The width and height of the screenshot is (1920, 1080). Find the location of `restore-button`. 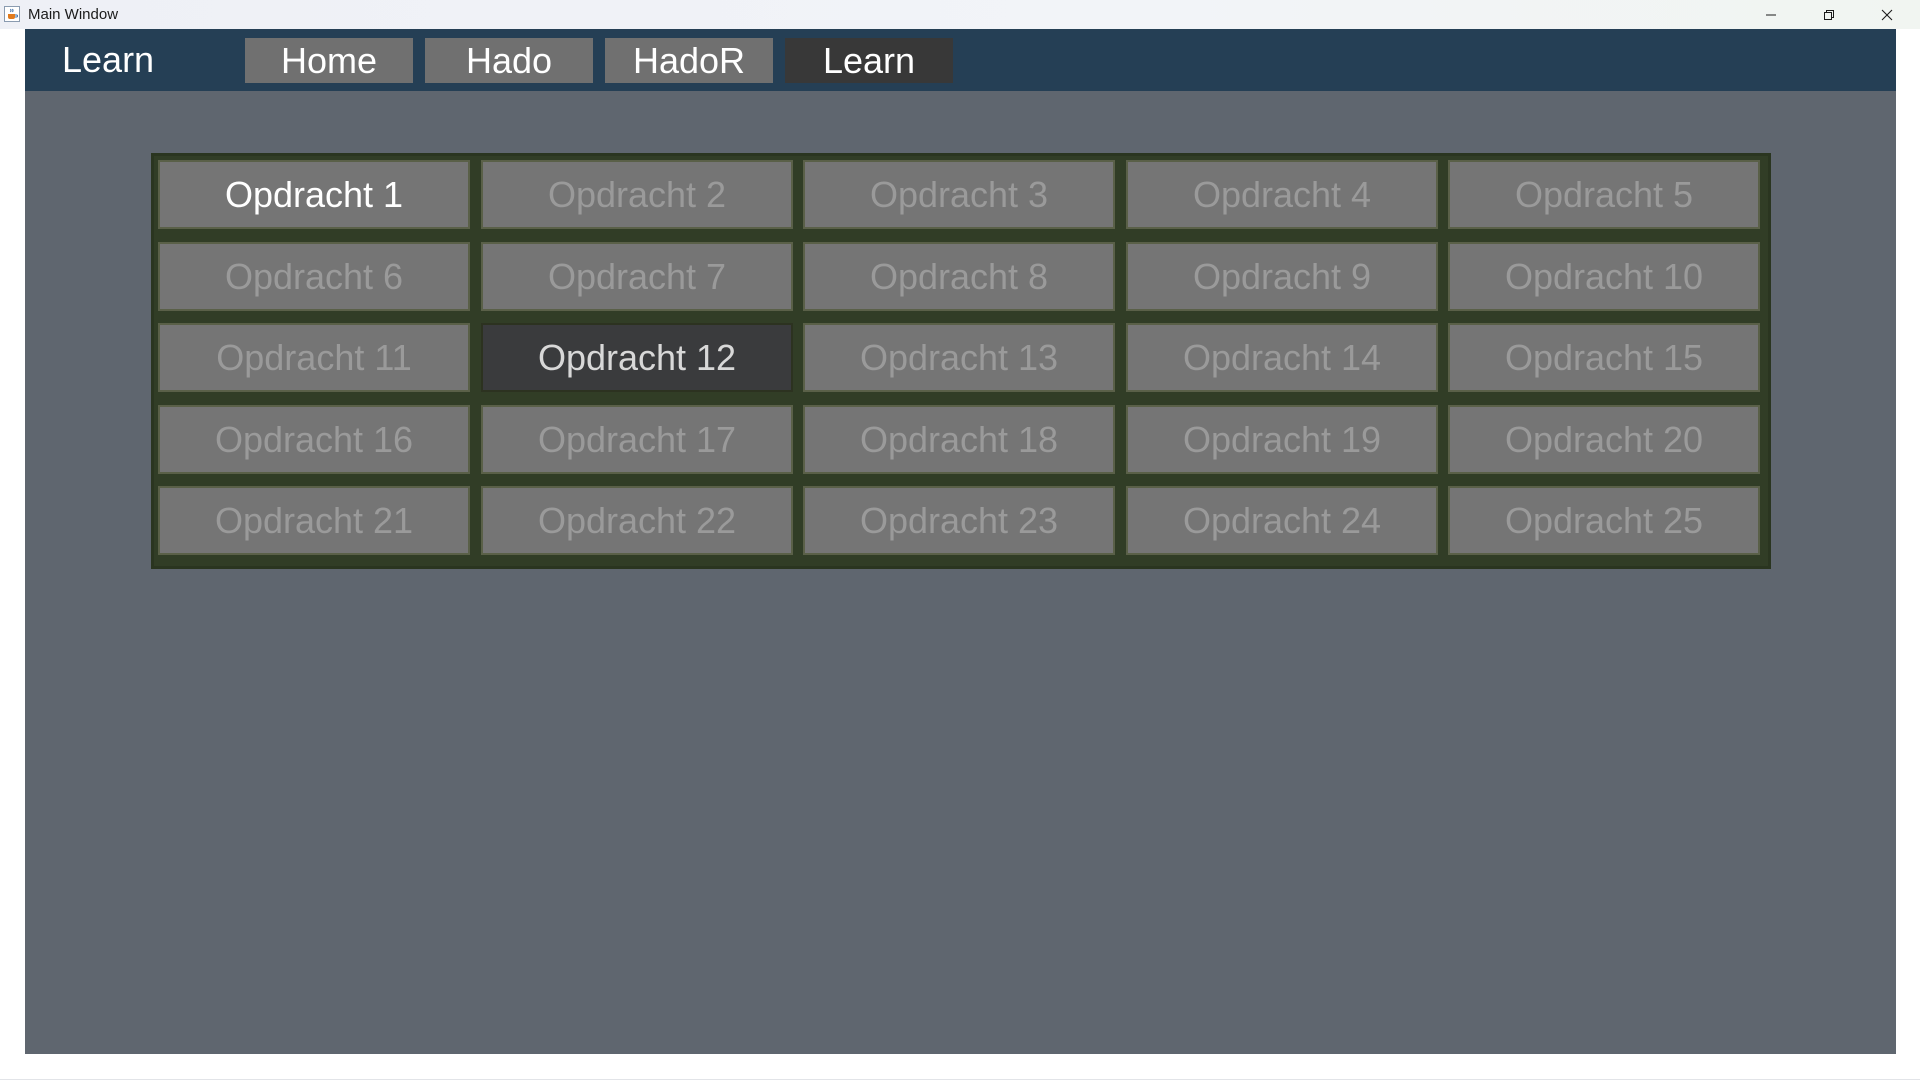

restore-button is located at coordinates (1829, 14).